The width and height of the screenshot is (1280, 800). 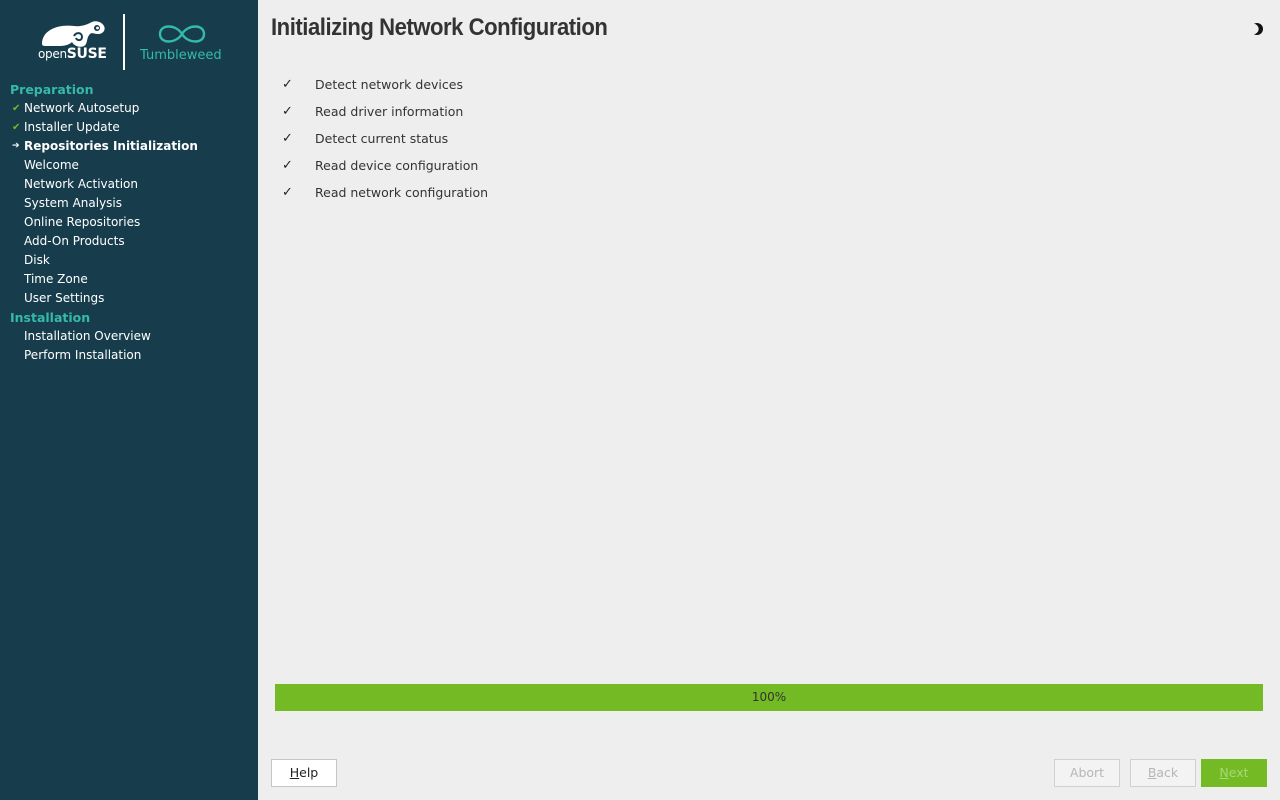 I want to click on logo: openSUSE Tumbleweed, so click(x=133, y=43).